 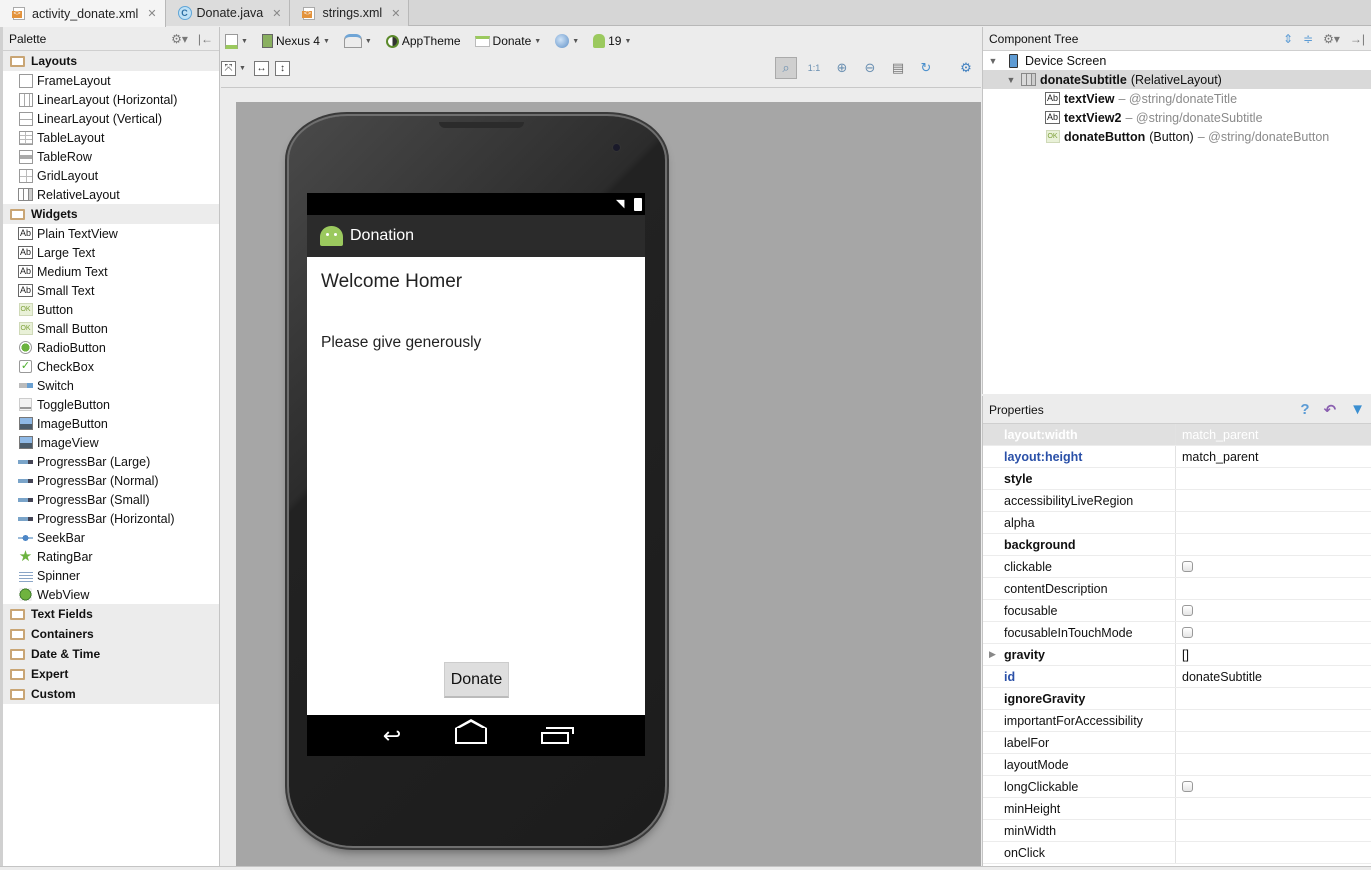 I want to click on chevron-down-icon: ▼, so click(x=242, y=68).